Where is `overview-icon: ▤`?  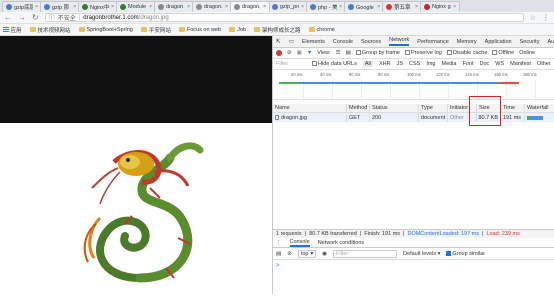 overview-icon: ▤ is located at coordinates (348, 53).